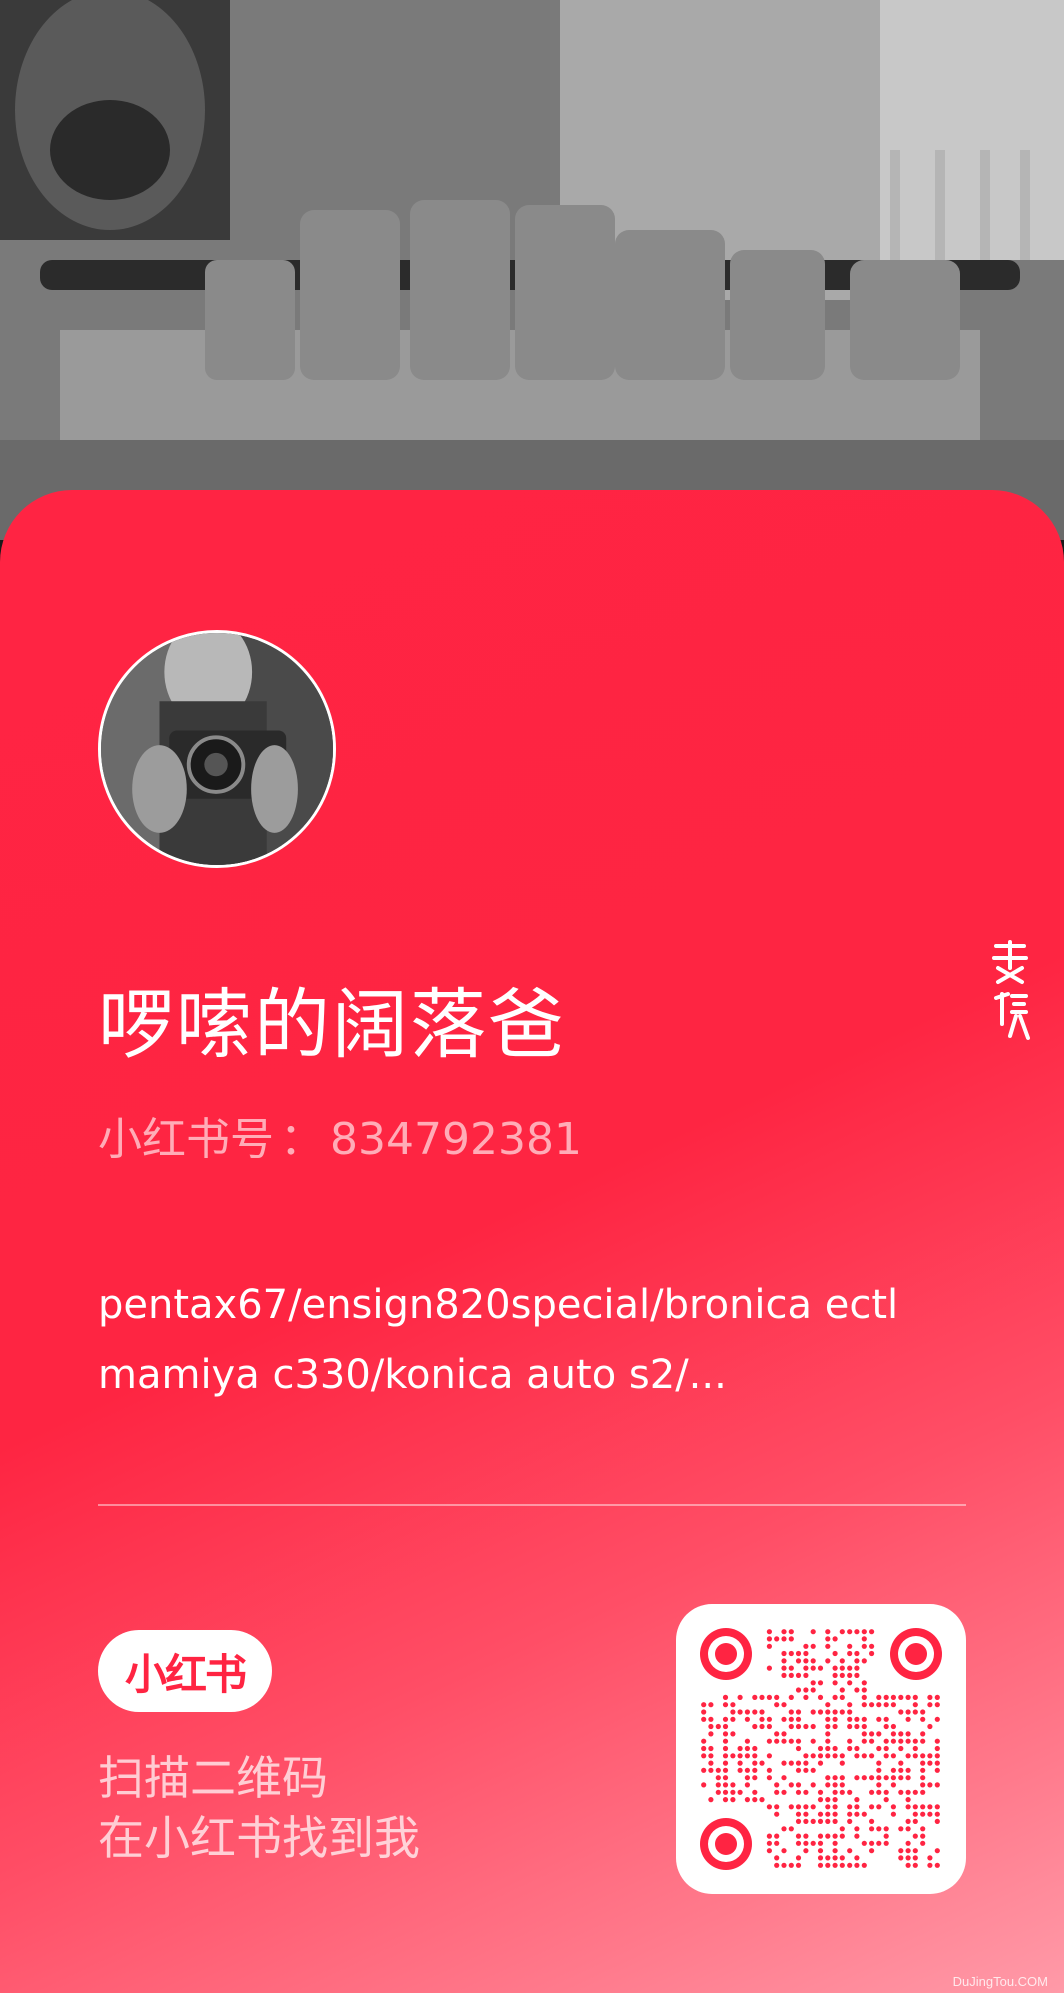 This screenshot has height=1993, width=1064. What do you see at coordinates (186, 1139) in the screenshot?
I see `red-id-label: 小红书号` at bounding box center [186, 1139].